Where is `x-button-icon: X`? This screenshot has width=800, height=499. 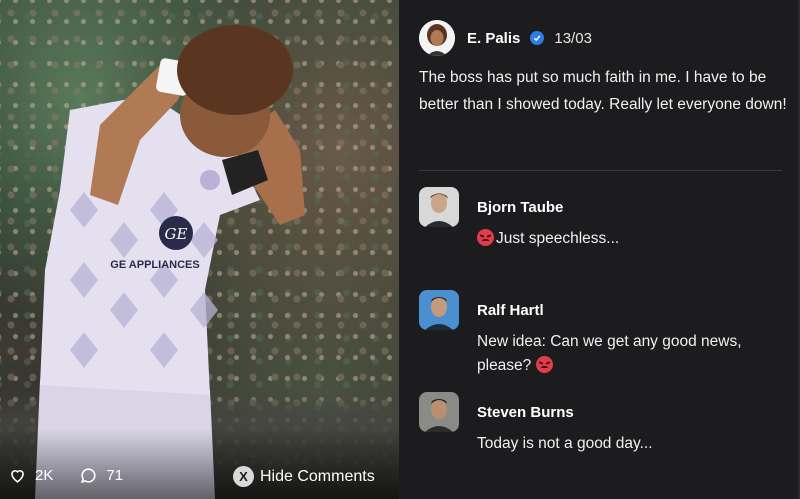 x-button-icon: X is located at coordinates (243, 476).